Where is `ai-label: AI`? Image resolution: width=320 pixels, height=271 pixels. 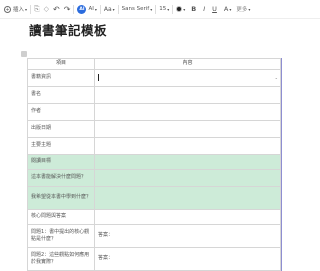 ai-label: AI is located at coordinates (91, 9).